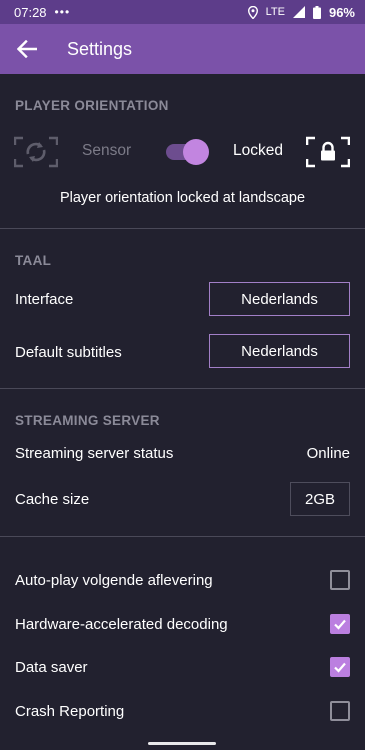  What do you see at coordinates (100, 48) in the screenshot?
I see `page-title: Settings` at bounding box center [100, 48].